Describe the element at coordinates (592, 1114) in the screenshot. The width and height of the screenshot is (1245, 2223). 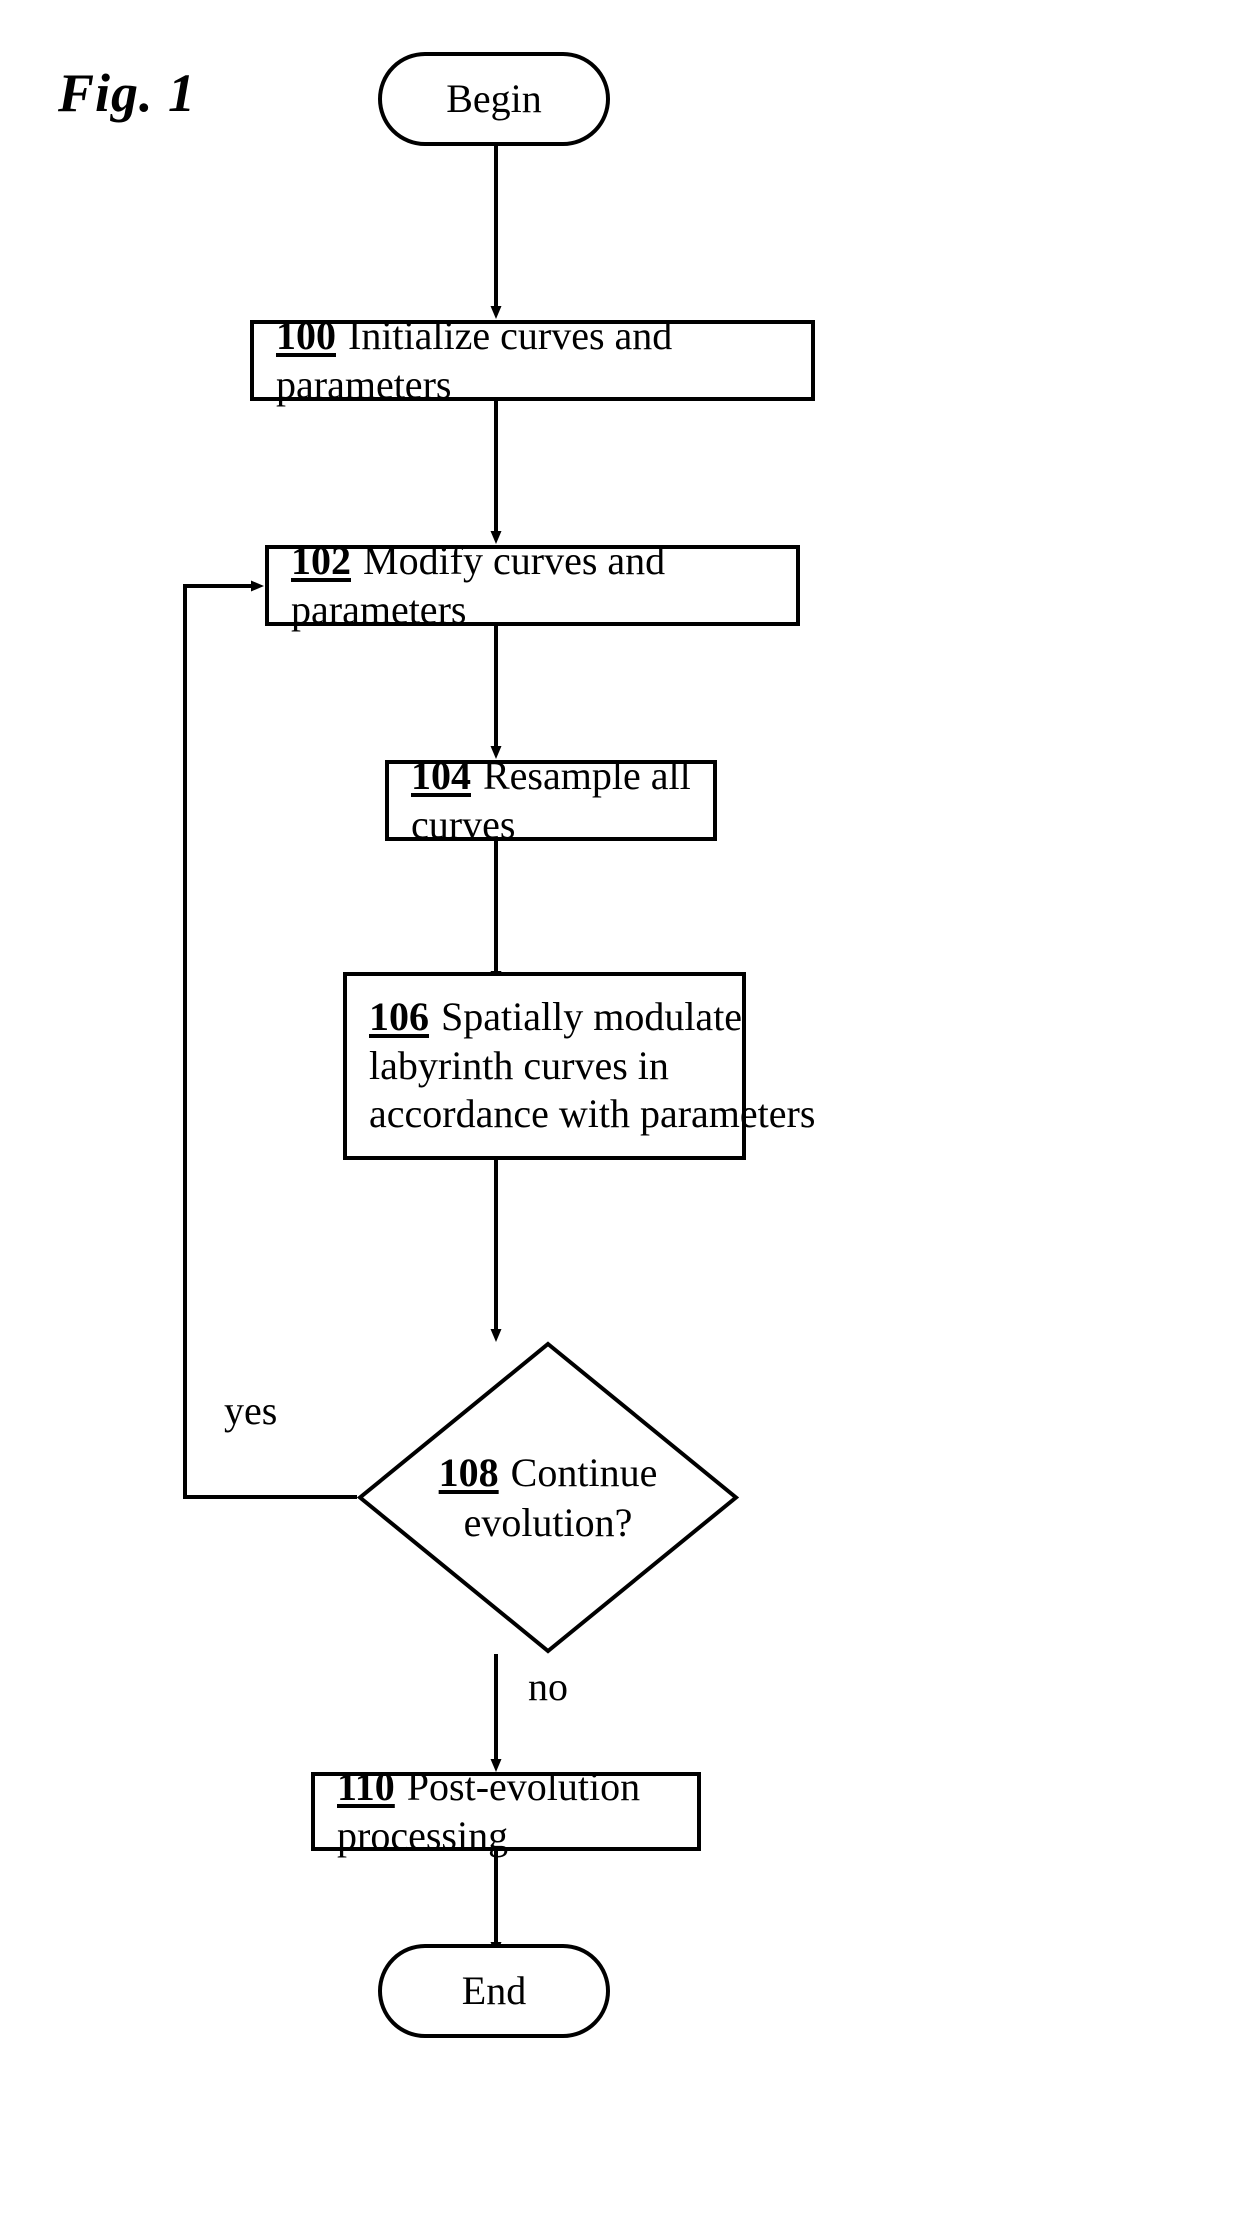
I see `node-106-line-3: accordance with parameters` at that location.